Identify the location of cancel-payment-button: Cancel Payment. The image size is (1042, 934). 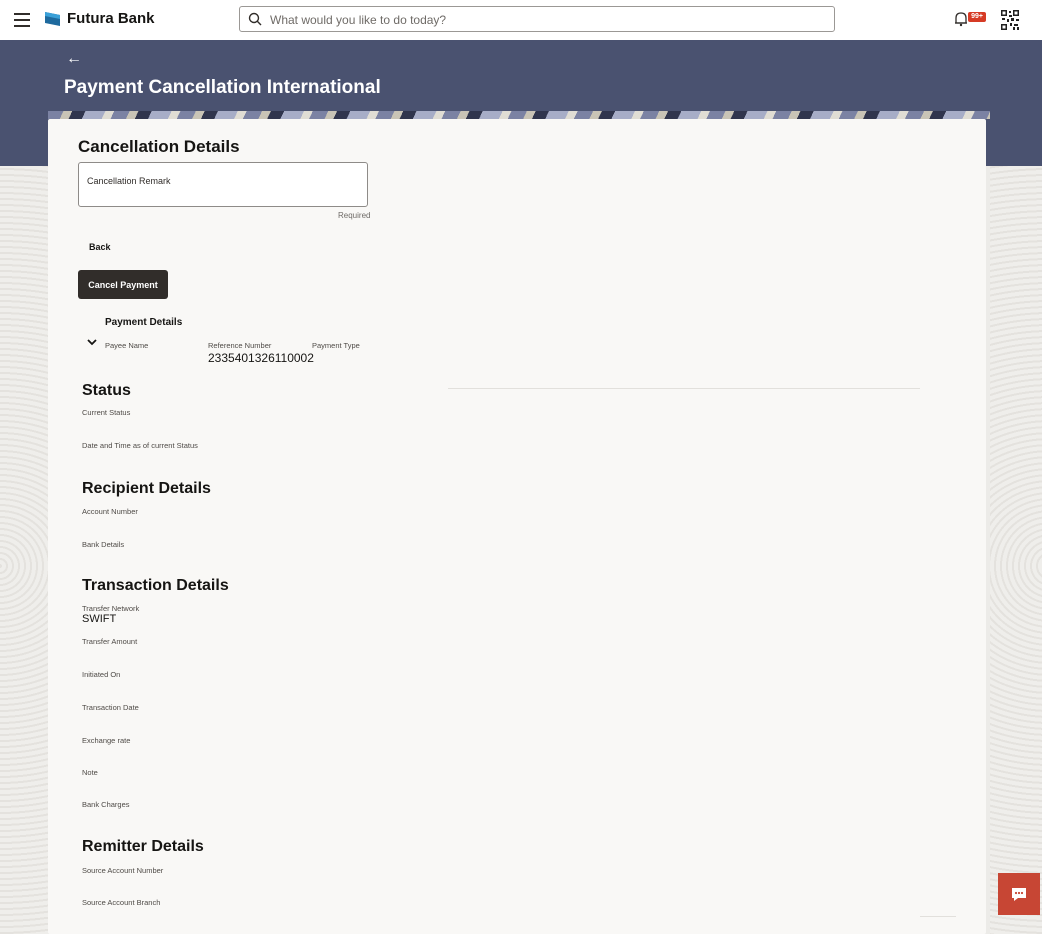
(123, 284).